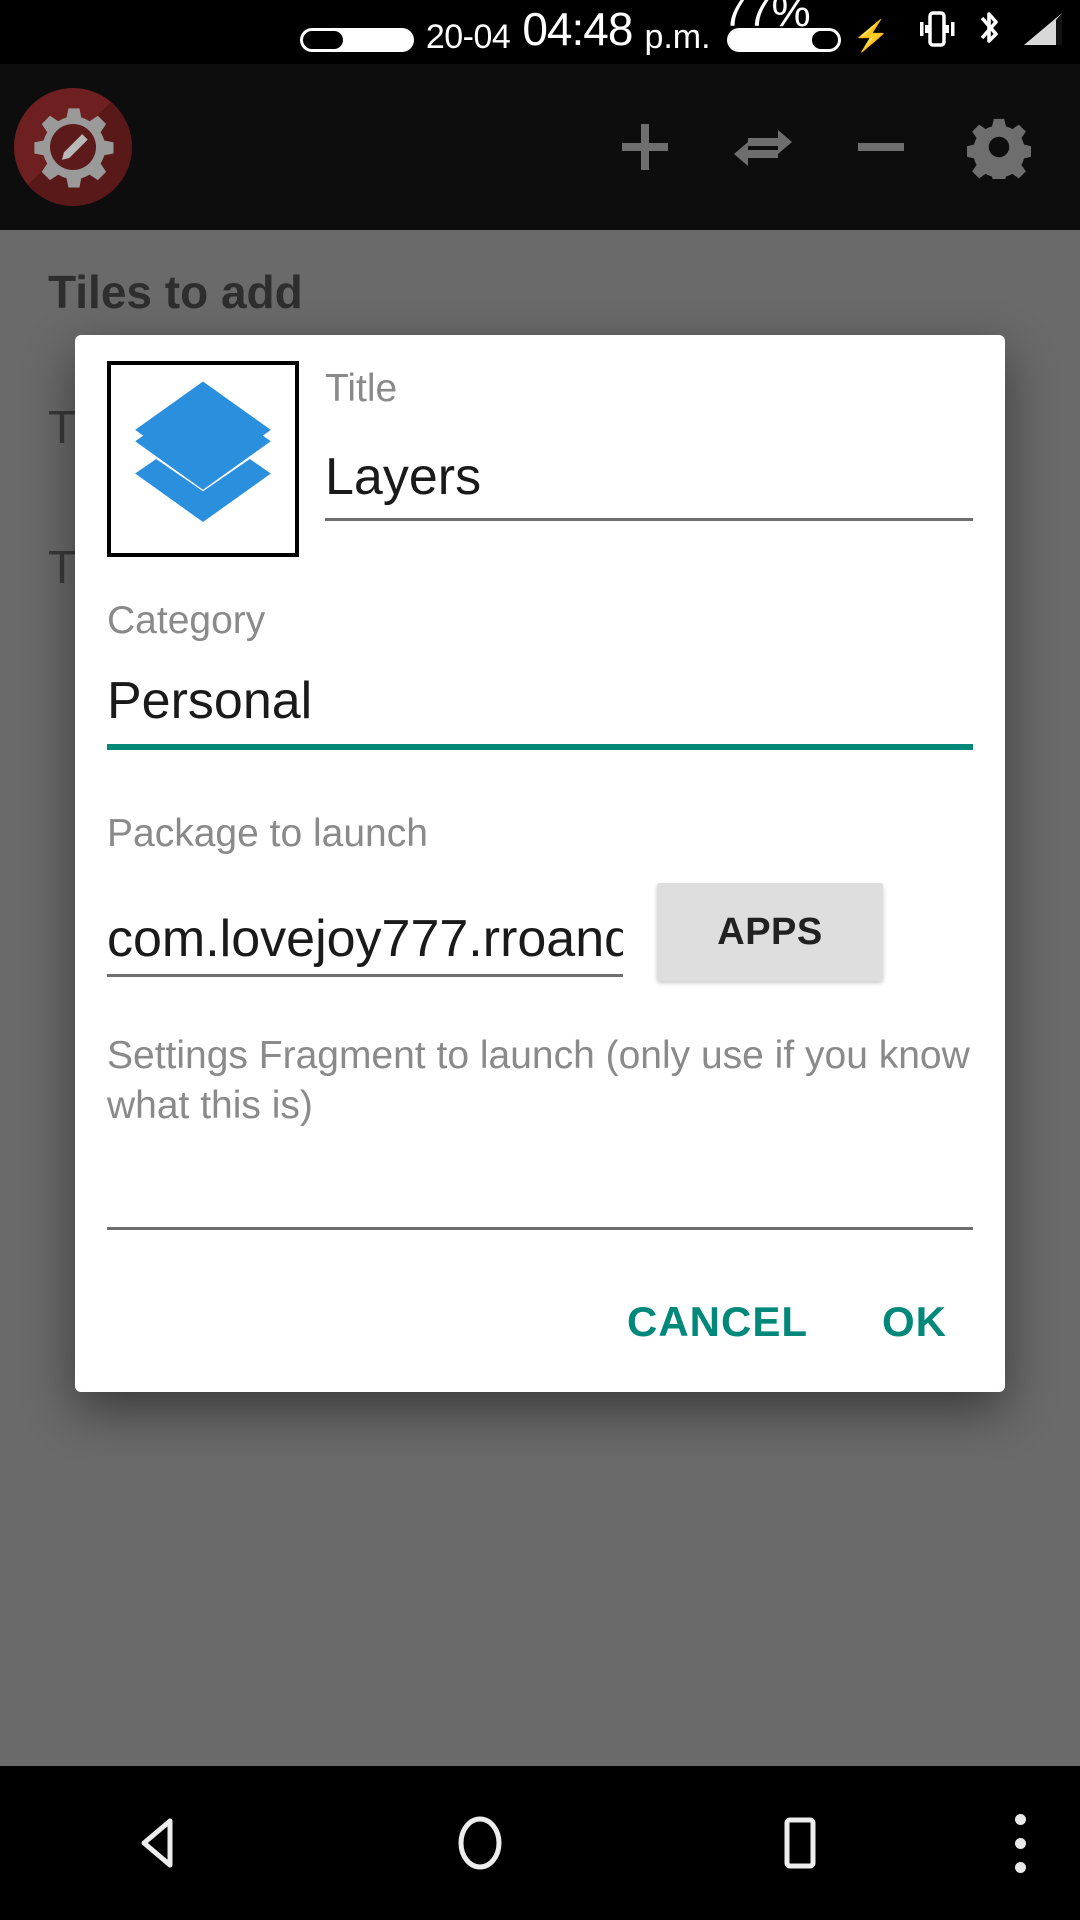 This screenshot has height=1920, width=1080. I want to click on dialog-actions: CANCEL OK, so click(540, 1329).